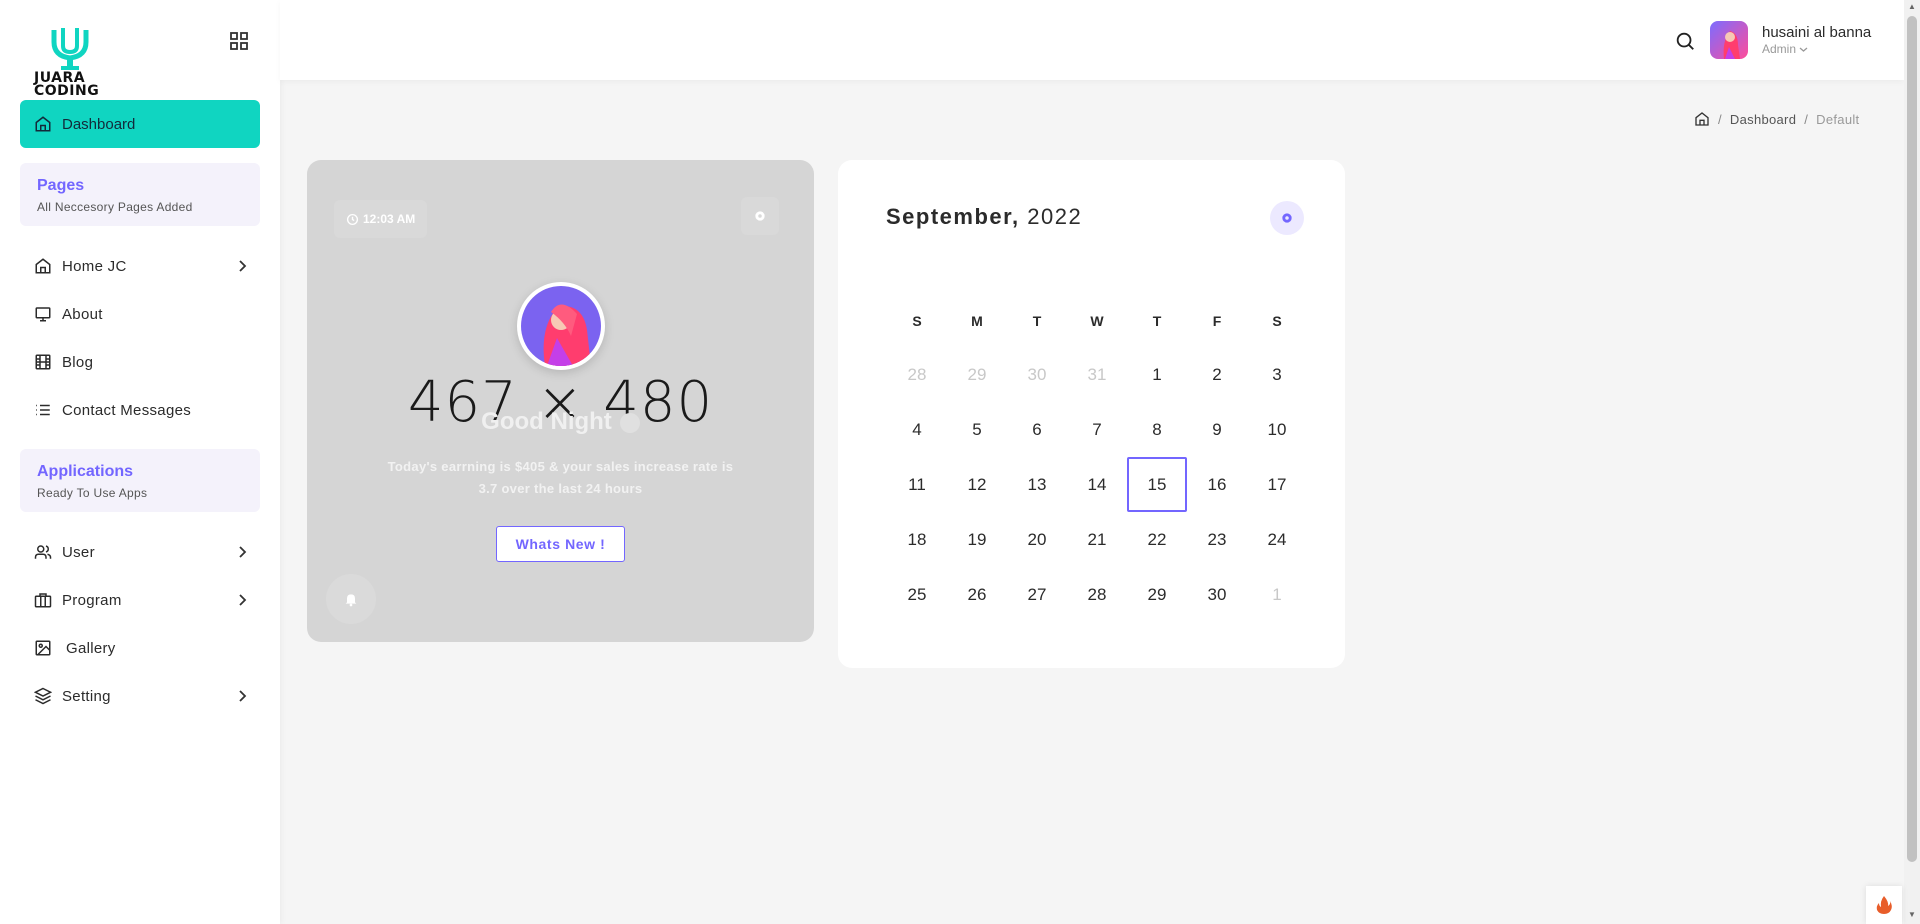 Image resolution: width=1920 pixels, height=924 pixels. I want to click on calendar-settings-button, so click(1287, 218).